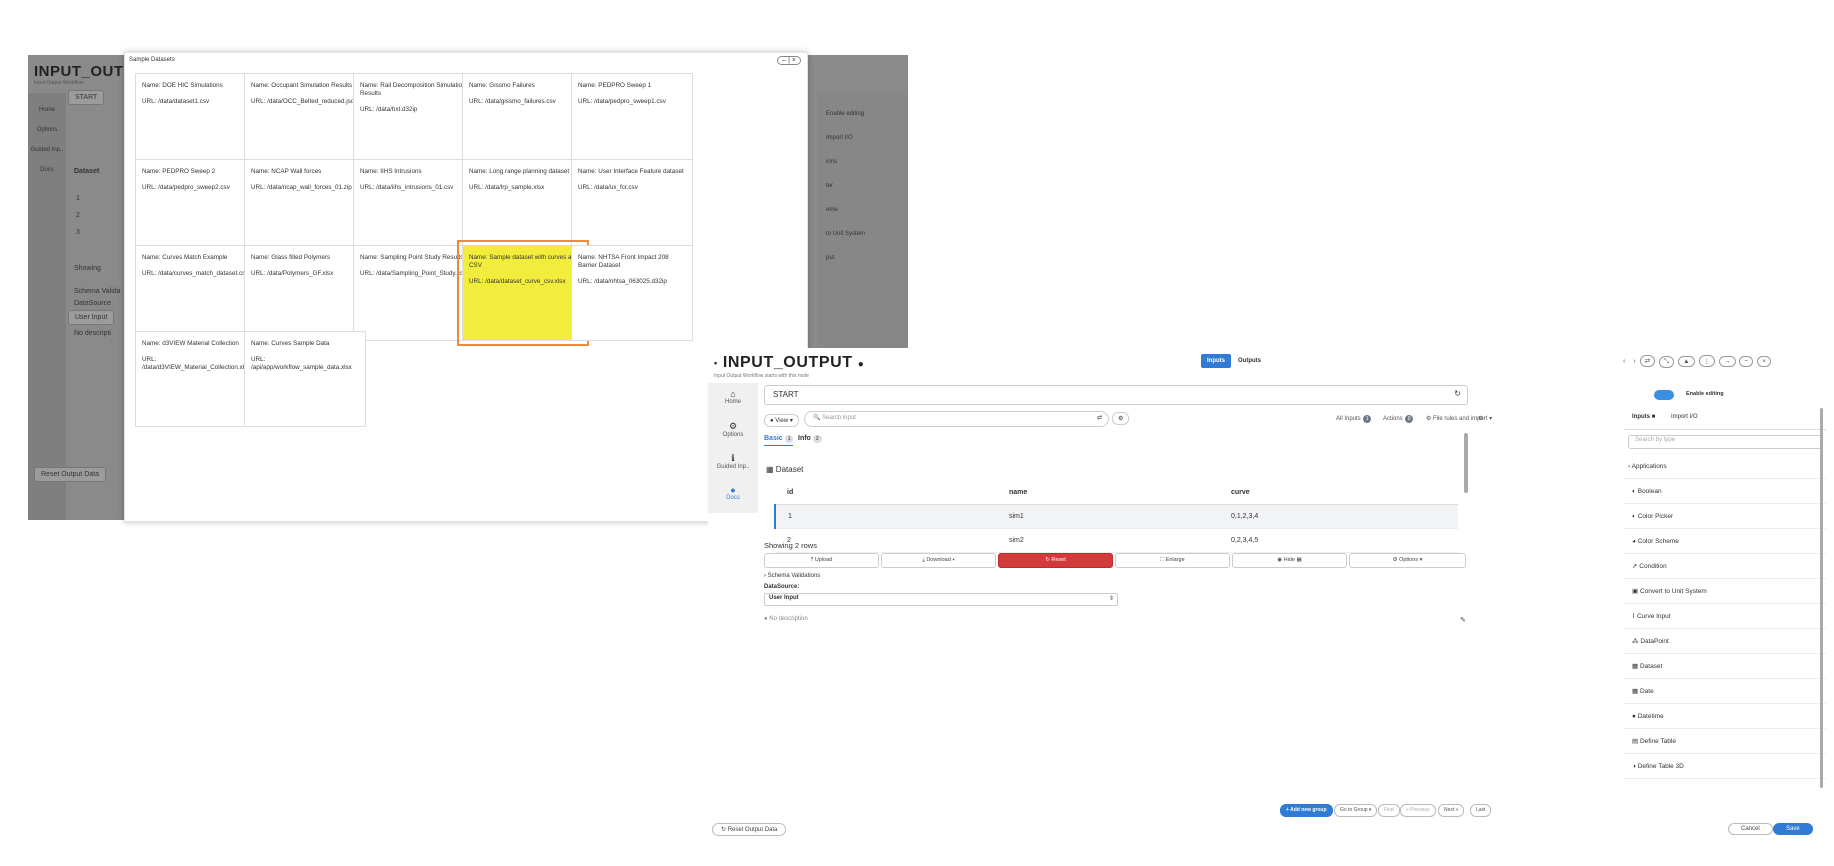 This screenshot has height=866, width=1834. I want to click on previous-page-button: « Previous, so click(1418, 810).